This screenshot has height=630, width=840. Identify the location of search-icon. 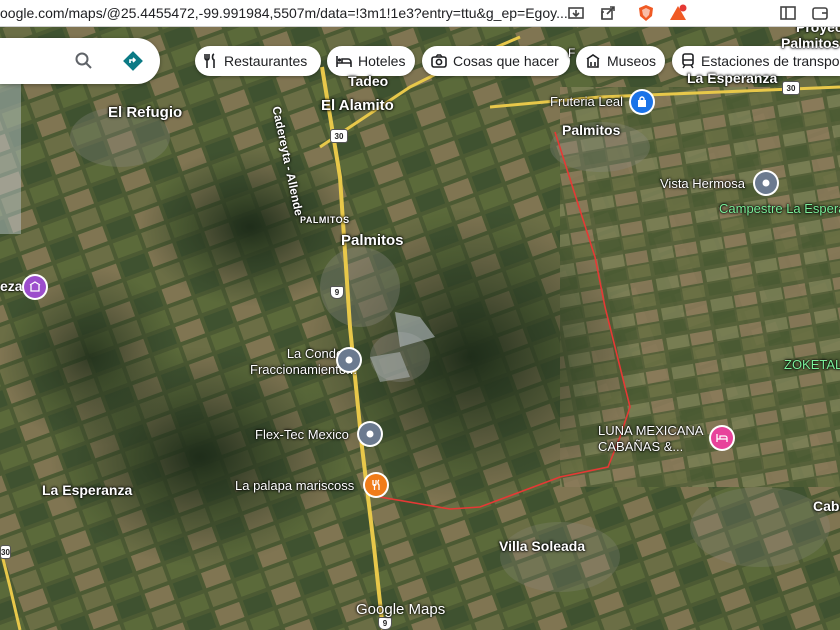
(84, 61).